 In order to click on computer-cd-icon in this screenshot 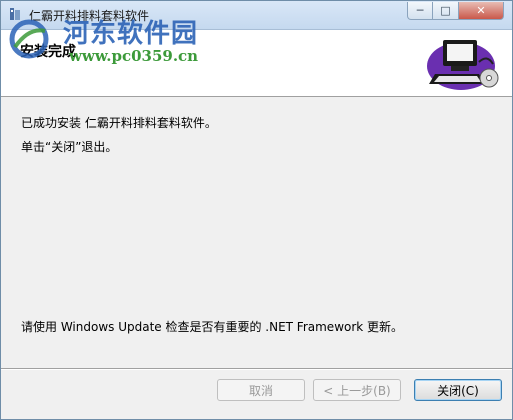, I will do `click(463, 65)`.